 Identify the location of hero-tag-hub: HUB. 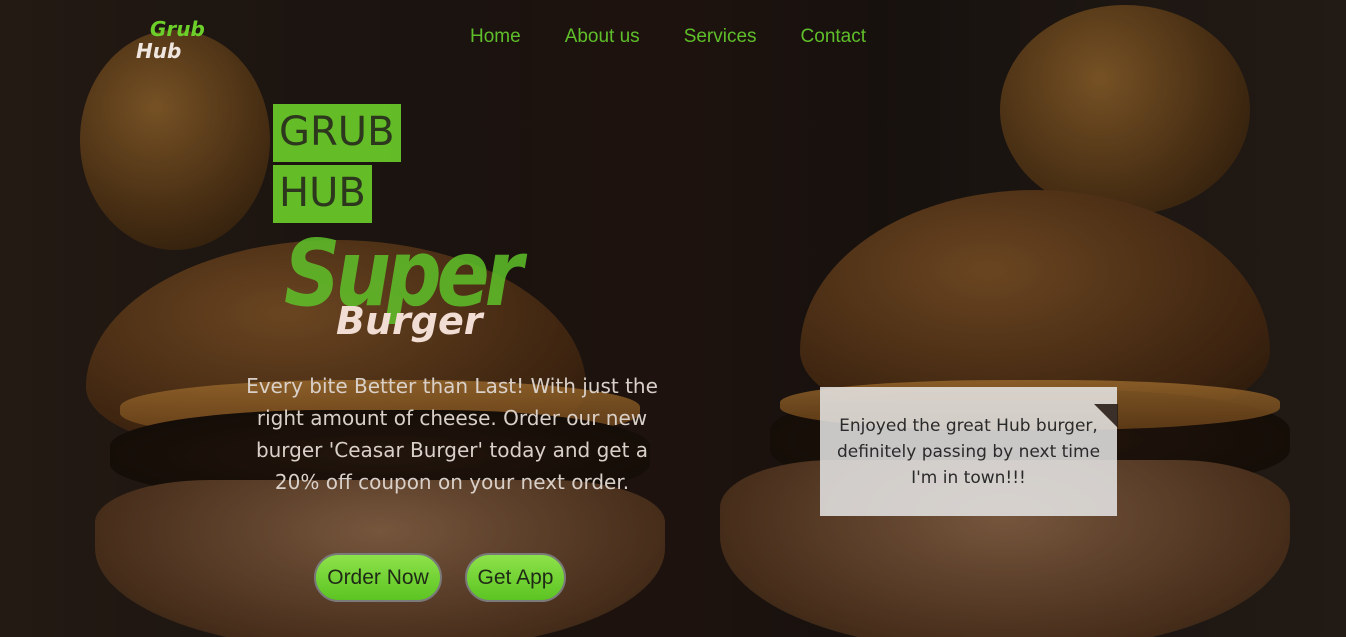
(322, 194).